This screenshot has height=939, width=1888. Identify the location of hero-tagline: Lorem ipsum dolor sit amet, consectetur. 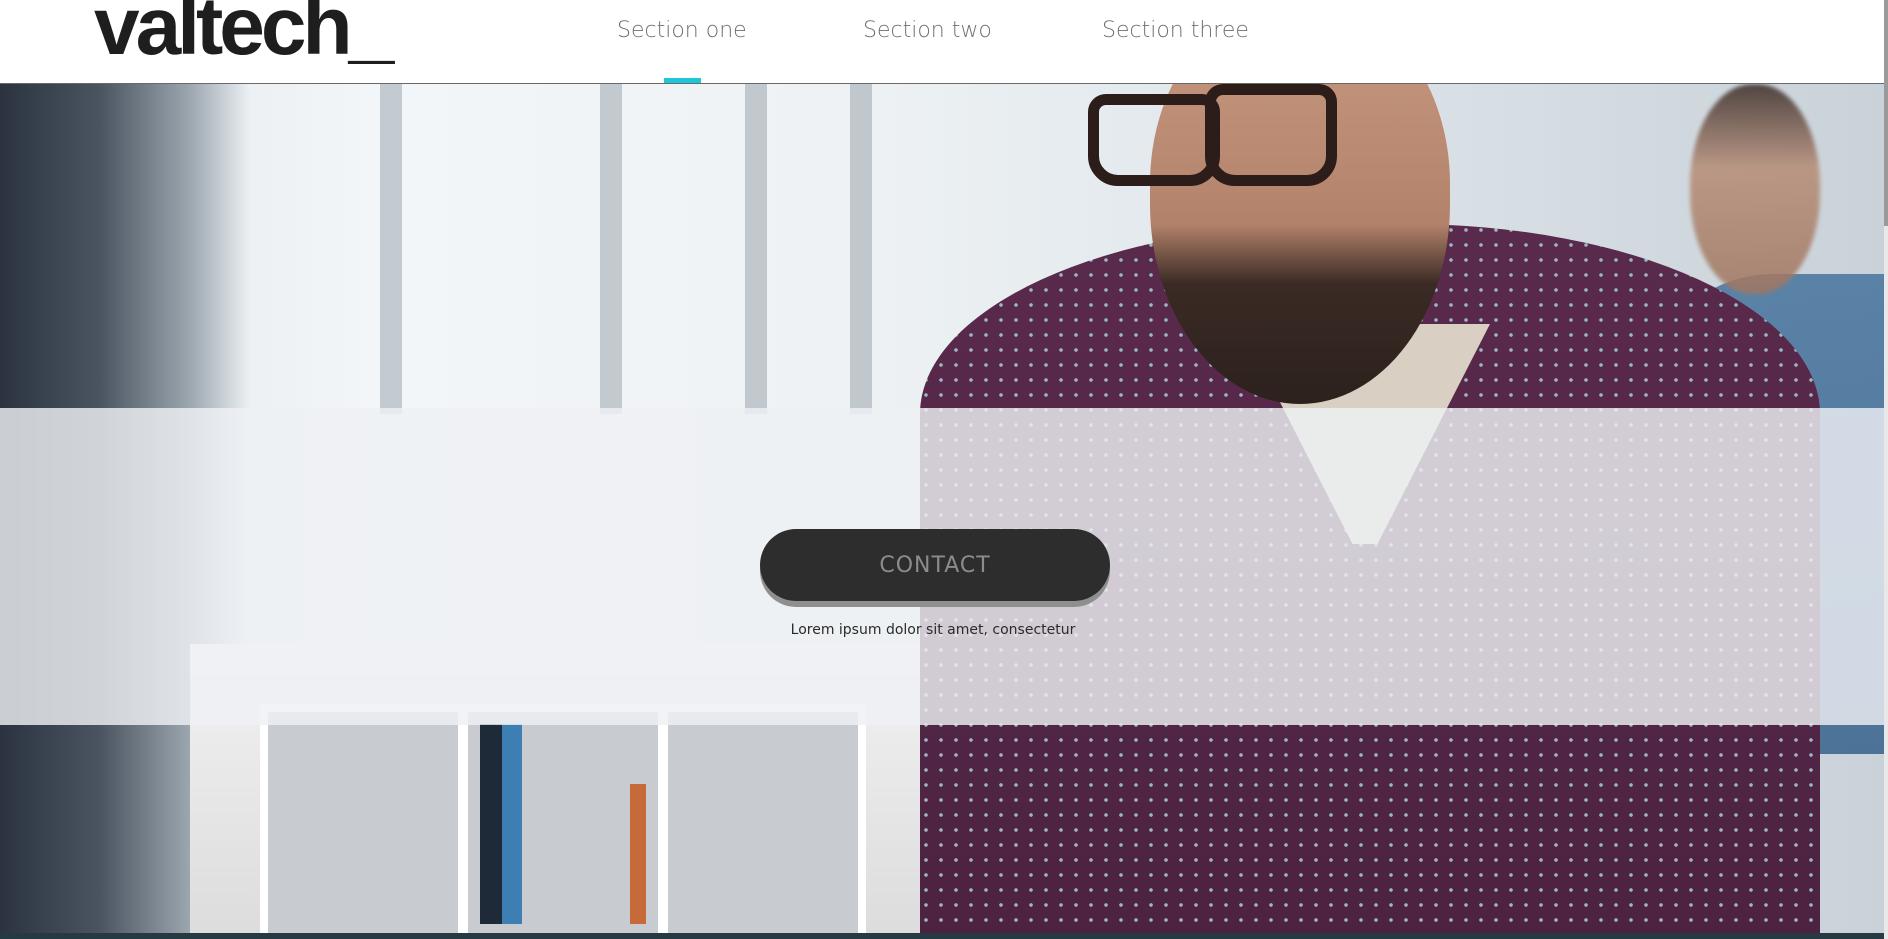
(933, 630).